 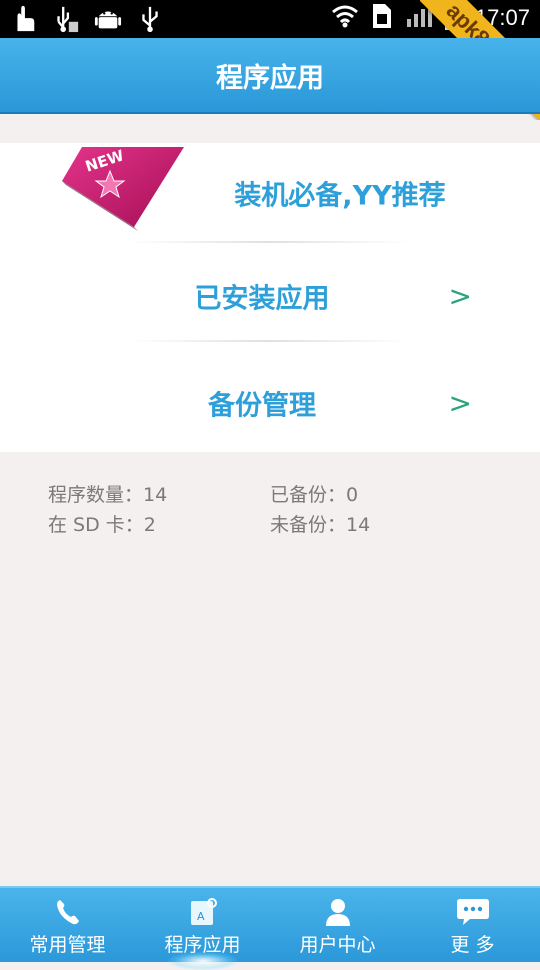 I want to click on wifi-icon, so click(x=345, y=18).